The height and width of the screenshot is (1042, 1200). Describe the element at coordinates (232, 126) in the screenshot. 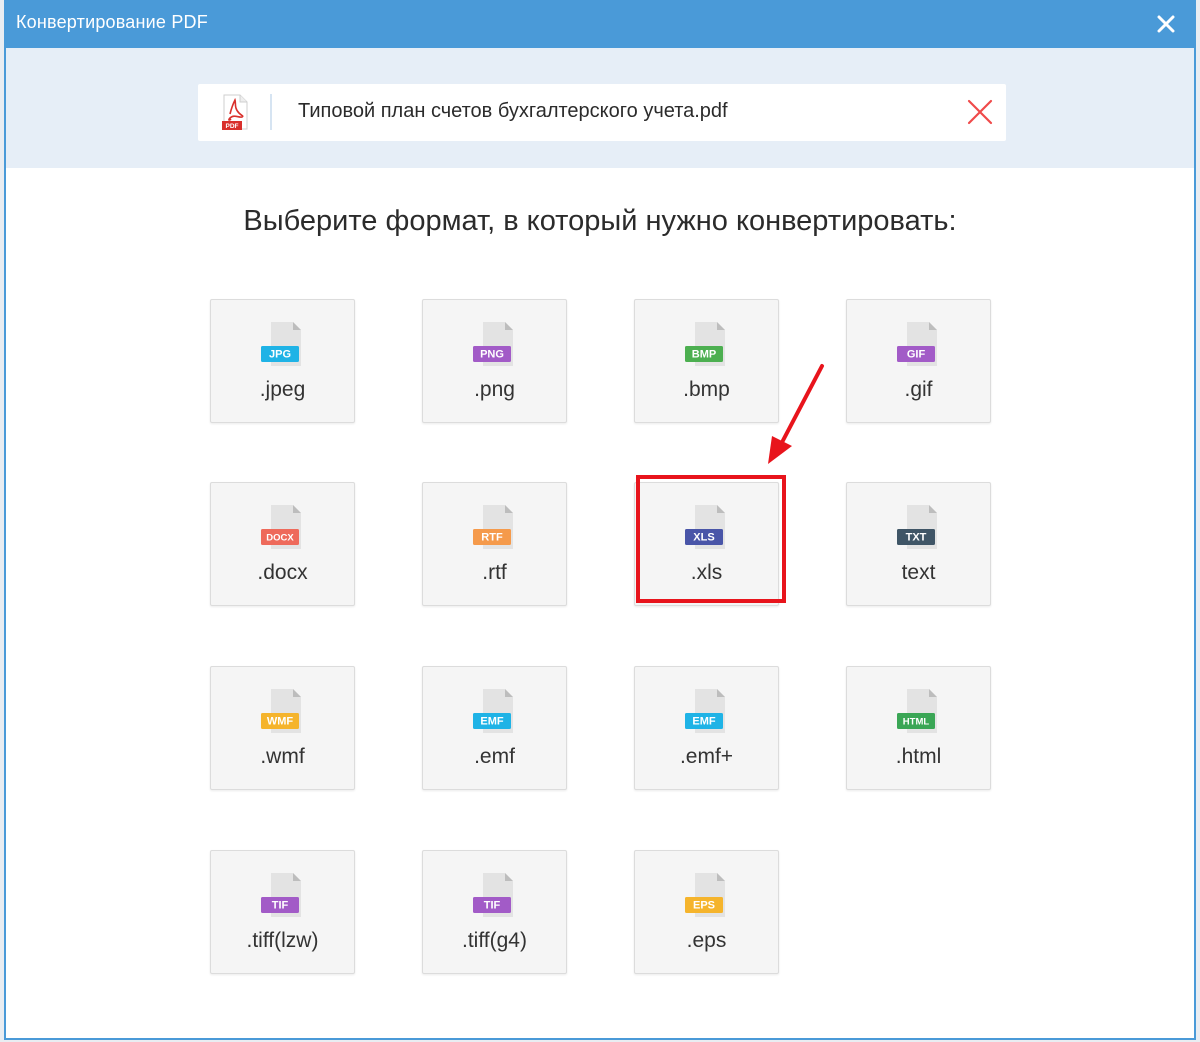

I see `pdf-badge-text: PDF` at that location.